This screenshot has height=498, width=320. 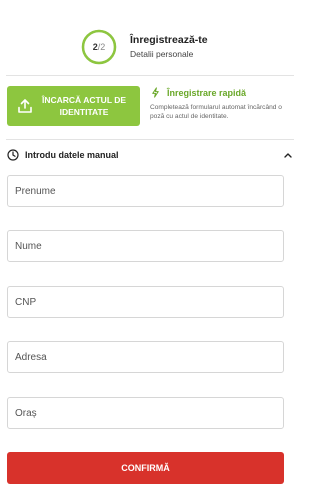 I want to click on first-name-field, so click(x=145, y=191).